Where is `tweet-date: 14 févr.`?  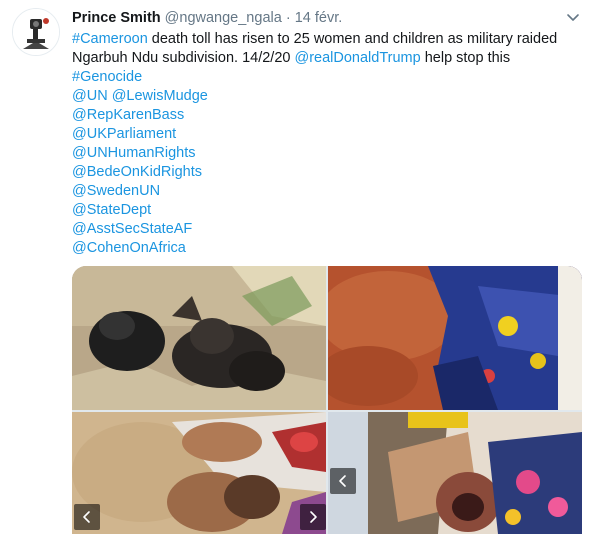 tweet-date: 14 févr. is located at coordinates (319, 18).